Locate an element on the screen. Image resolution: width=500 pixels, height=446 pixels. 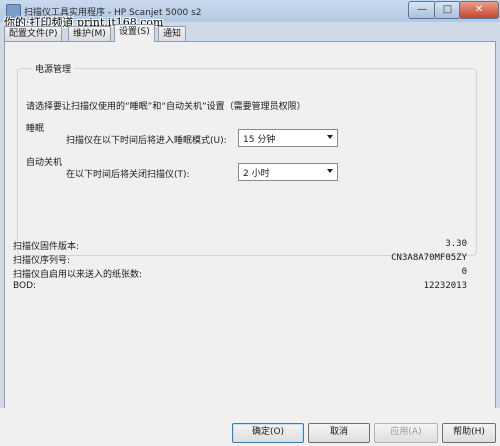
sleep-label: 扫描仪在以下时间后将进入睡眠模式(U): is located at coordinates (146, 141).